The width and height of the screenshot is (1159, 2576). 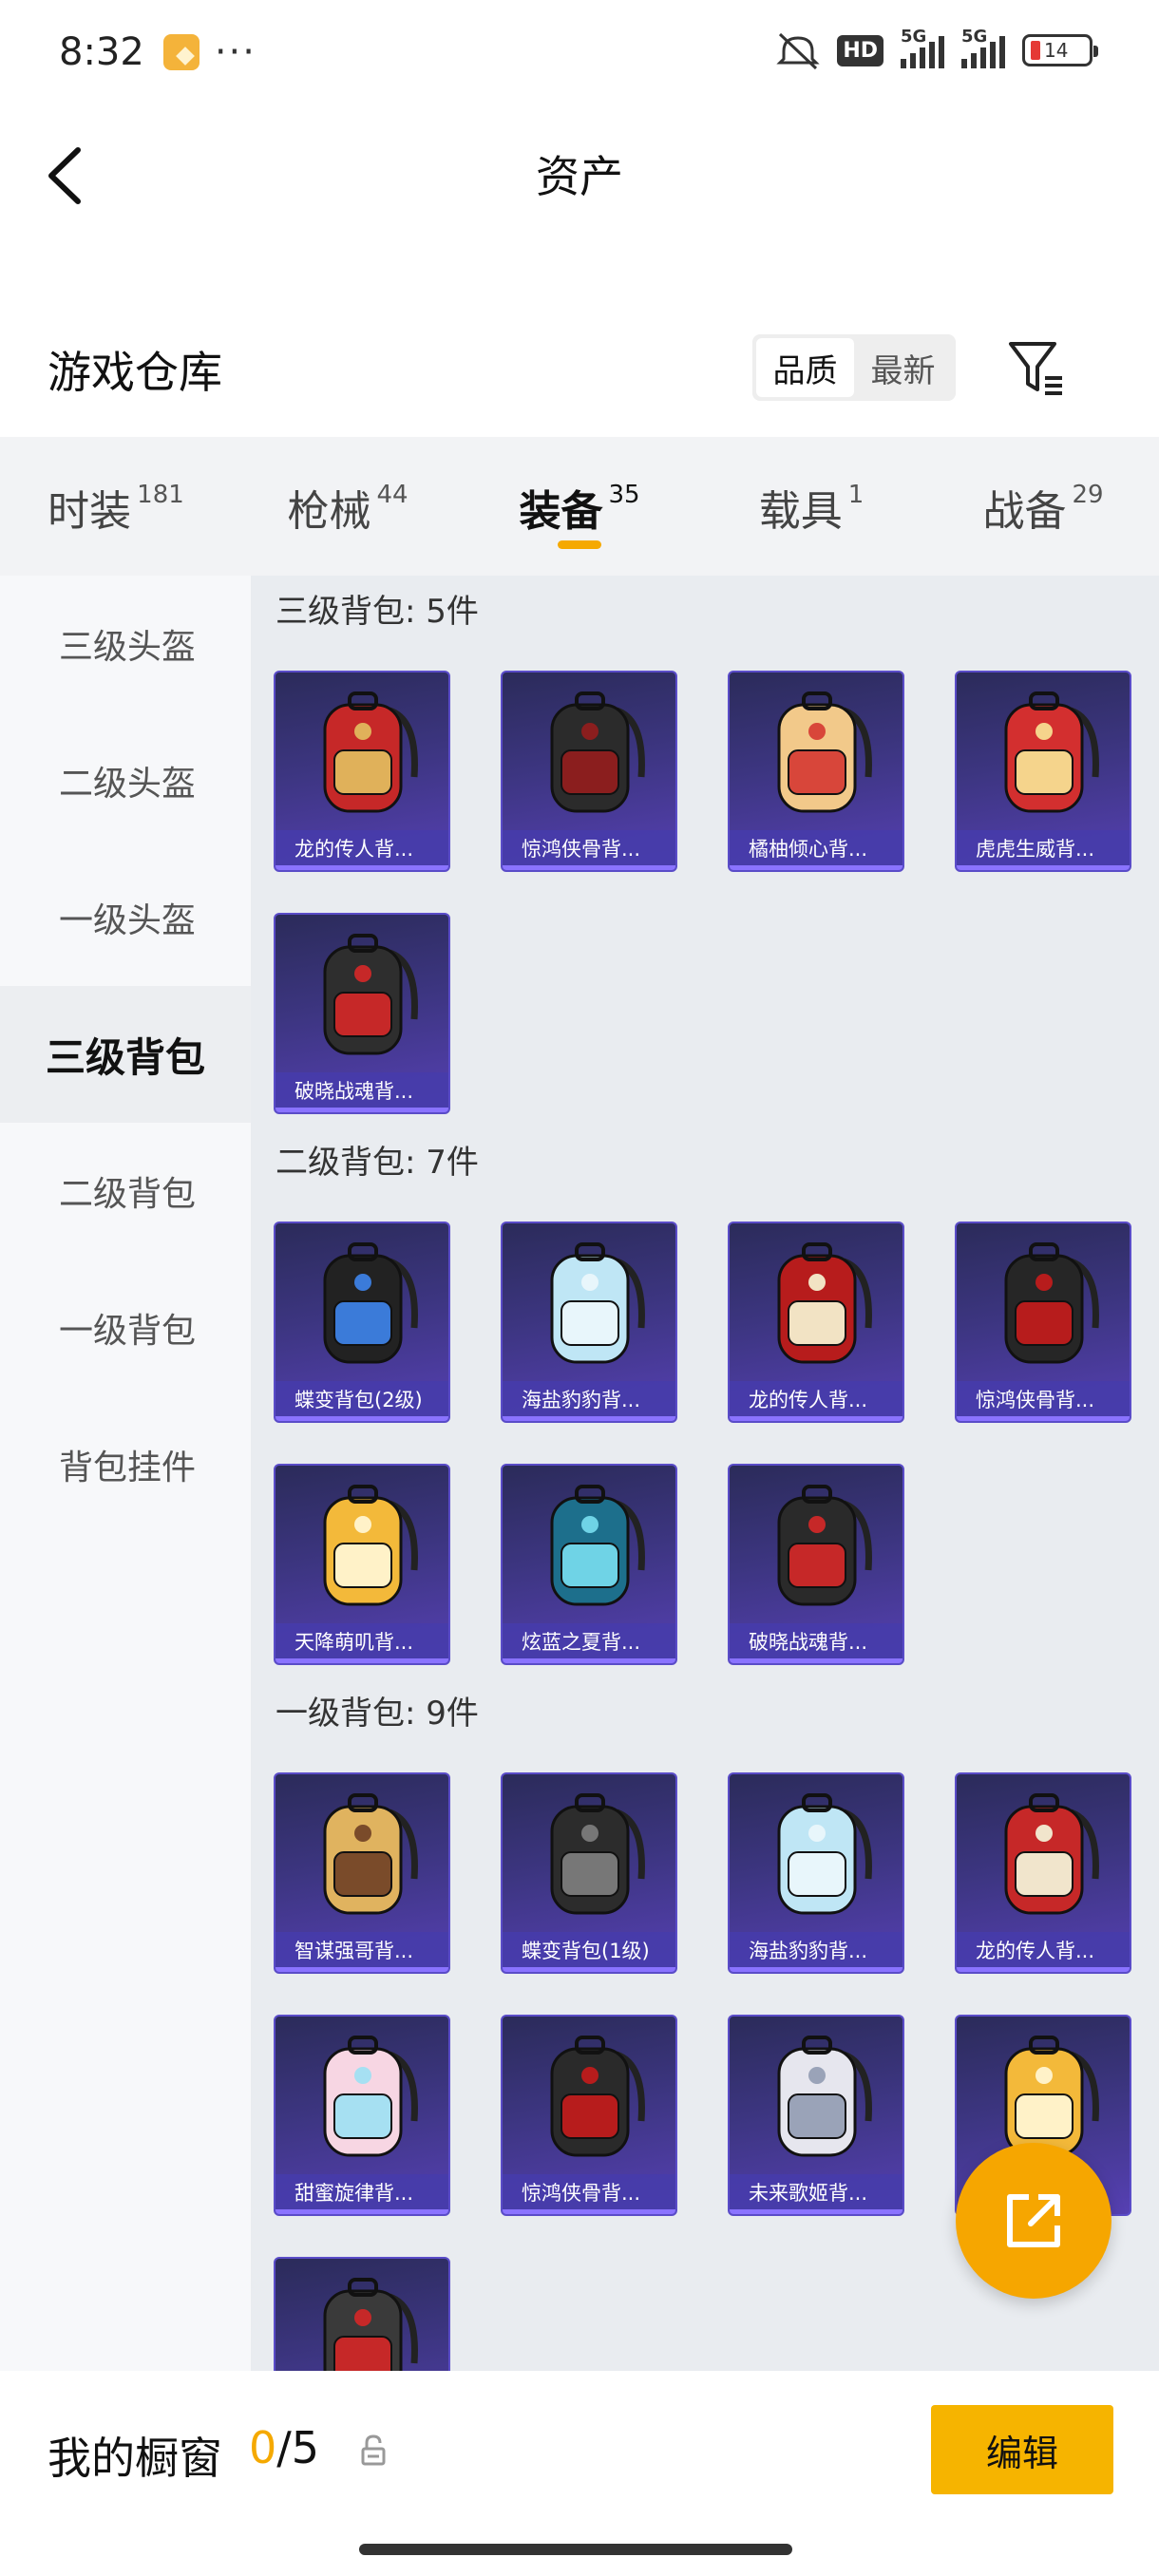 I want to click on tab-label: 时装, so click(x=90, y=511).